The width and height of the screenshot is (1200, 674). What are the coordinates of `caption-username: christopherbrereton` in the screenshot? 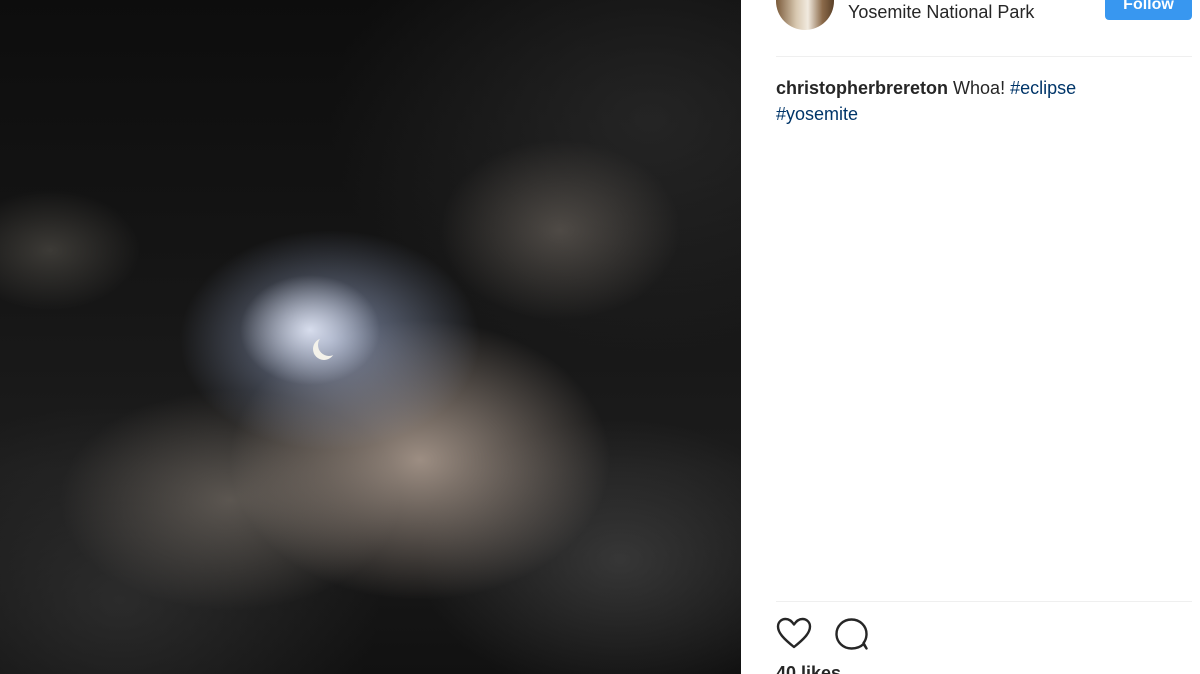 It's located at (862, 88).